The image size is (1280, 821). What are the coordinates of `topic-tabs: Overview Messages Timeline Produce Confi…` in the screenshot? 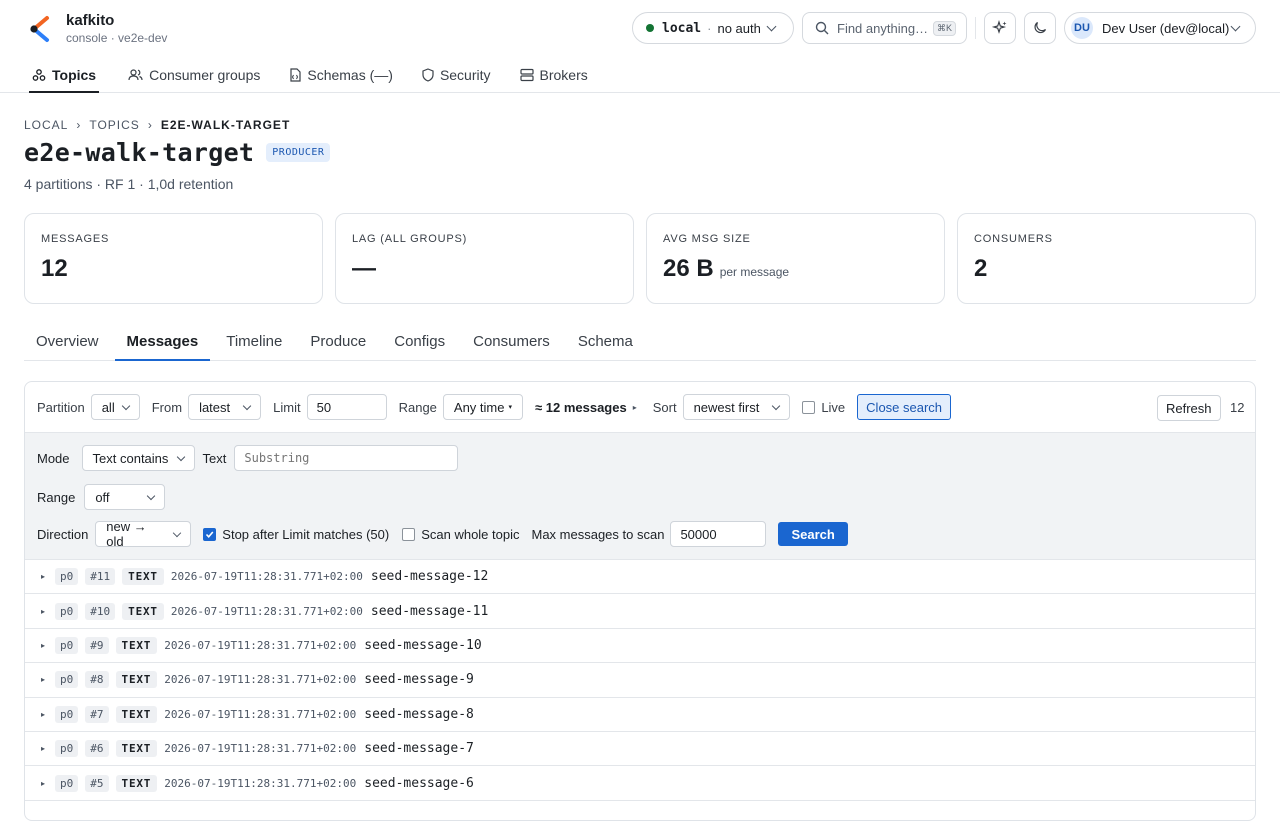 It's located at (640, 342).